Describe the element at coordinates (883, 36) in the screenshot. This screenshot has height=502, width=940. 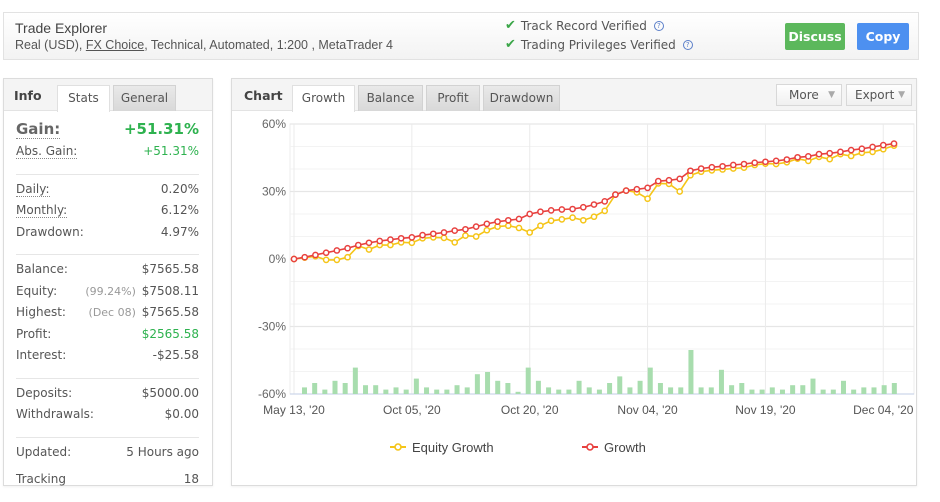
I see `copy-button: Copy` at that location.